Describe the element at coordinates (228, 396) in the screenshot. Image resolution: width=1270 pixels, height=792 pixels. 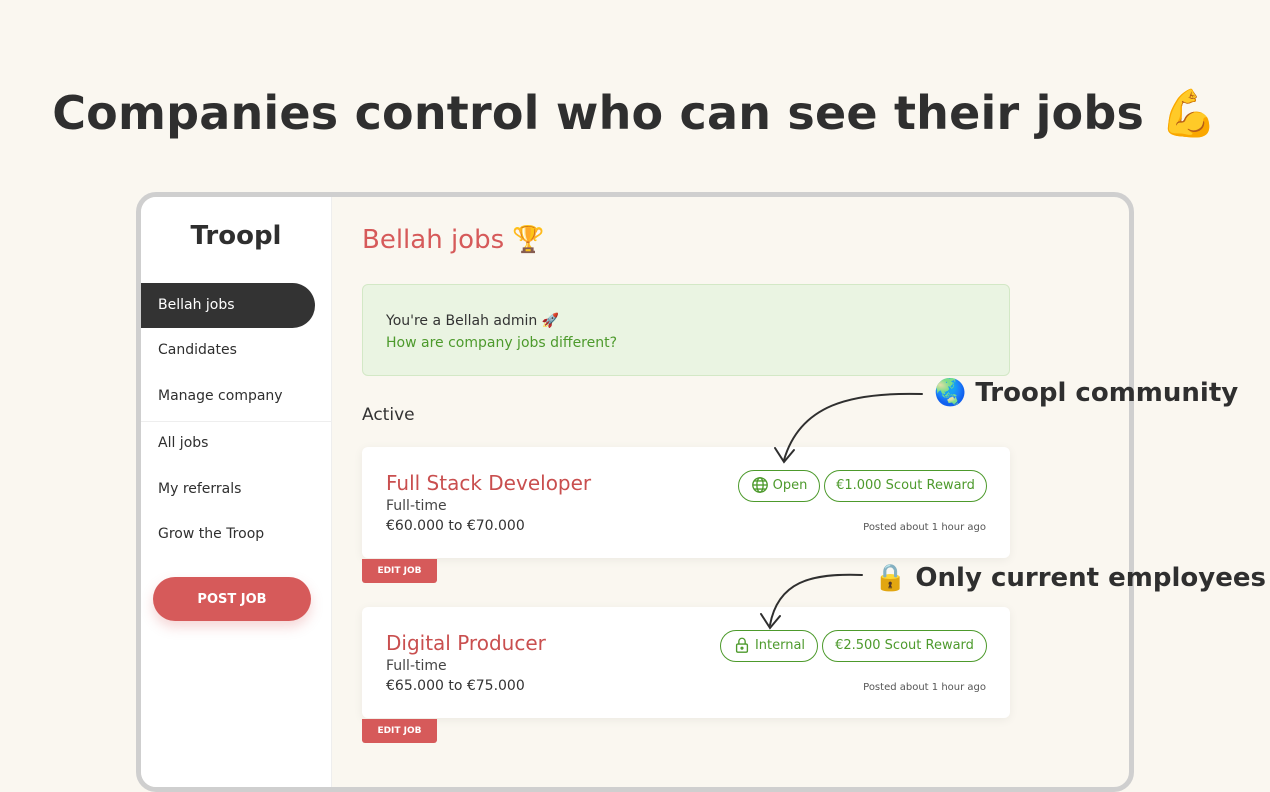
I see `sidebar-item-manage-company: Manage company` at that location.